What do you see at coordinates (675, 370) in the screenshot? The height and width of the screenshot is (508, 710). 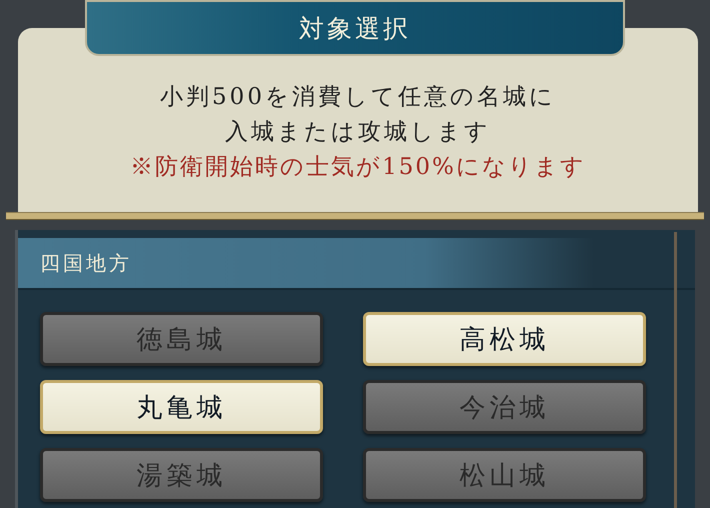 I see `scrollbar` at bounding box center [675, 370].